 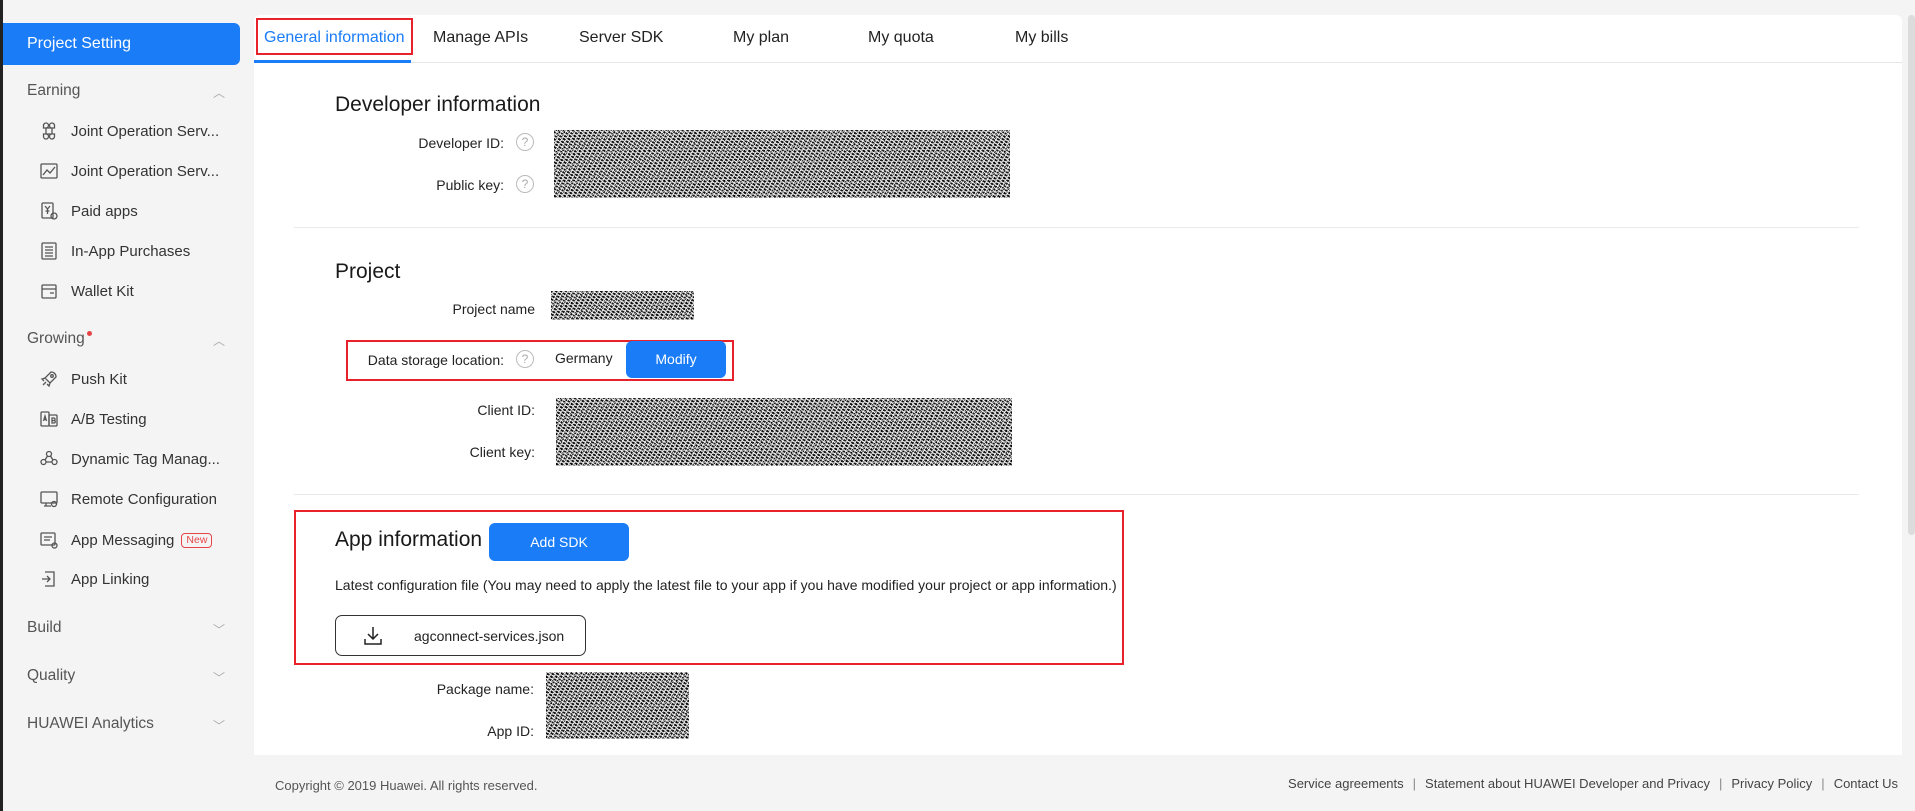 I want to click on sidebar-group-earning: Earning ︿, so click(x=126, y=91).